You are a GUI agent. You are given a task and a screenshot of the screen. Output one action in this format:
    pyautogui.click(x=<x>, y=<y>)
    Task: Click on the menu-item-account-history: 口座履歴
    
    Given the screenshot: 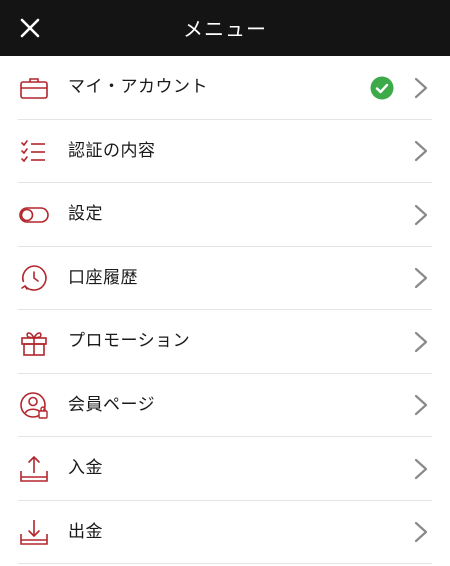 What is the action you would take?
    pyautogui.click(x=225, y=279)
    